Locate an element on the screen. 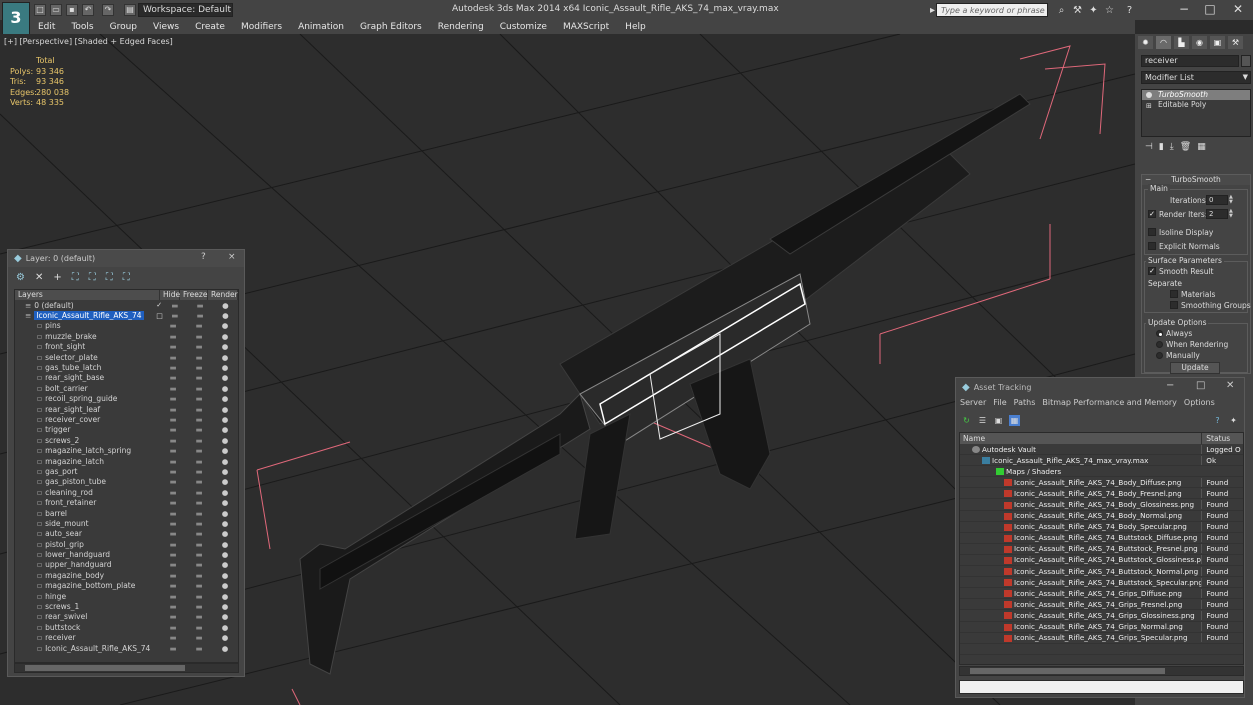 The image size is (1253, 705). object-row: ▫ gas_tube_latch ▬ ▬ ● is located at coordinates (126, 367).